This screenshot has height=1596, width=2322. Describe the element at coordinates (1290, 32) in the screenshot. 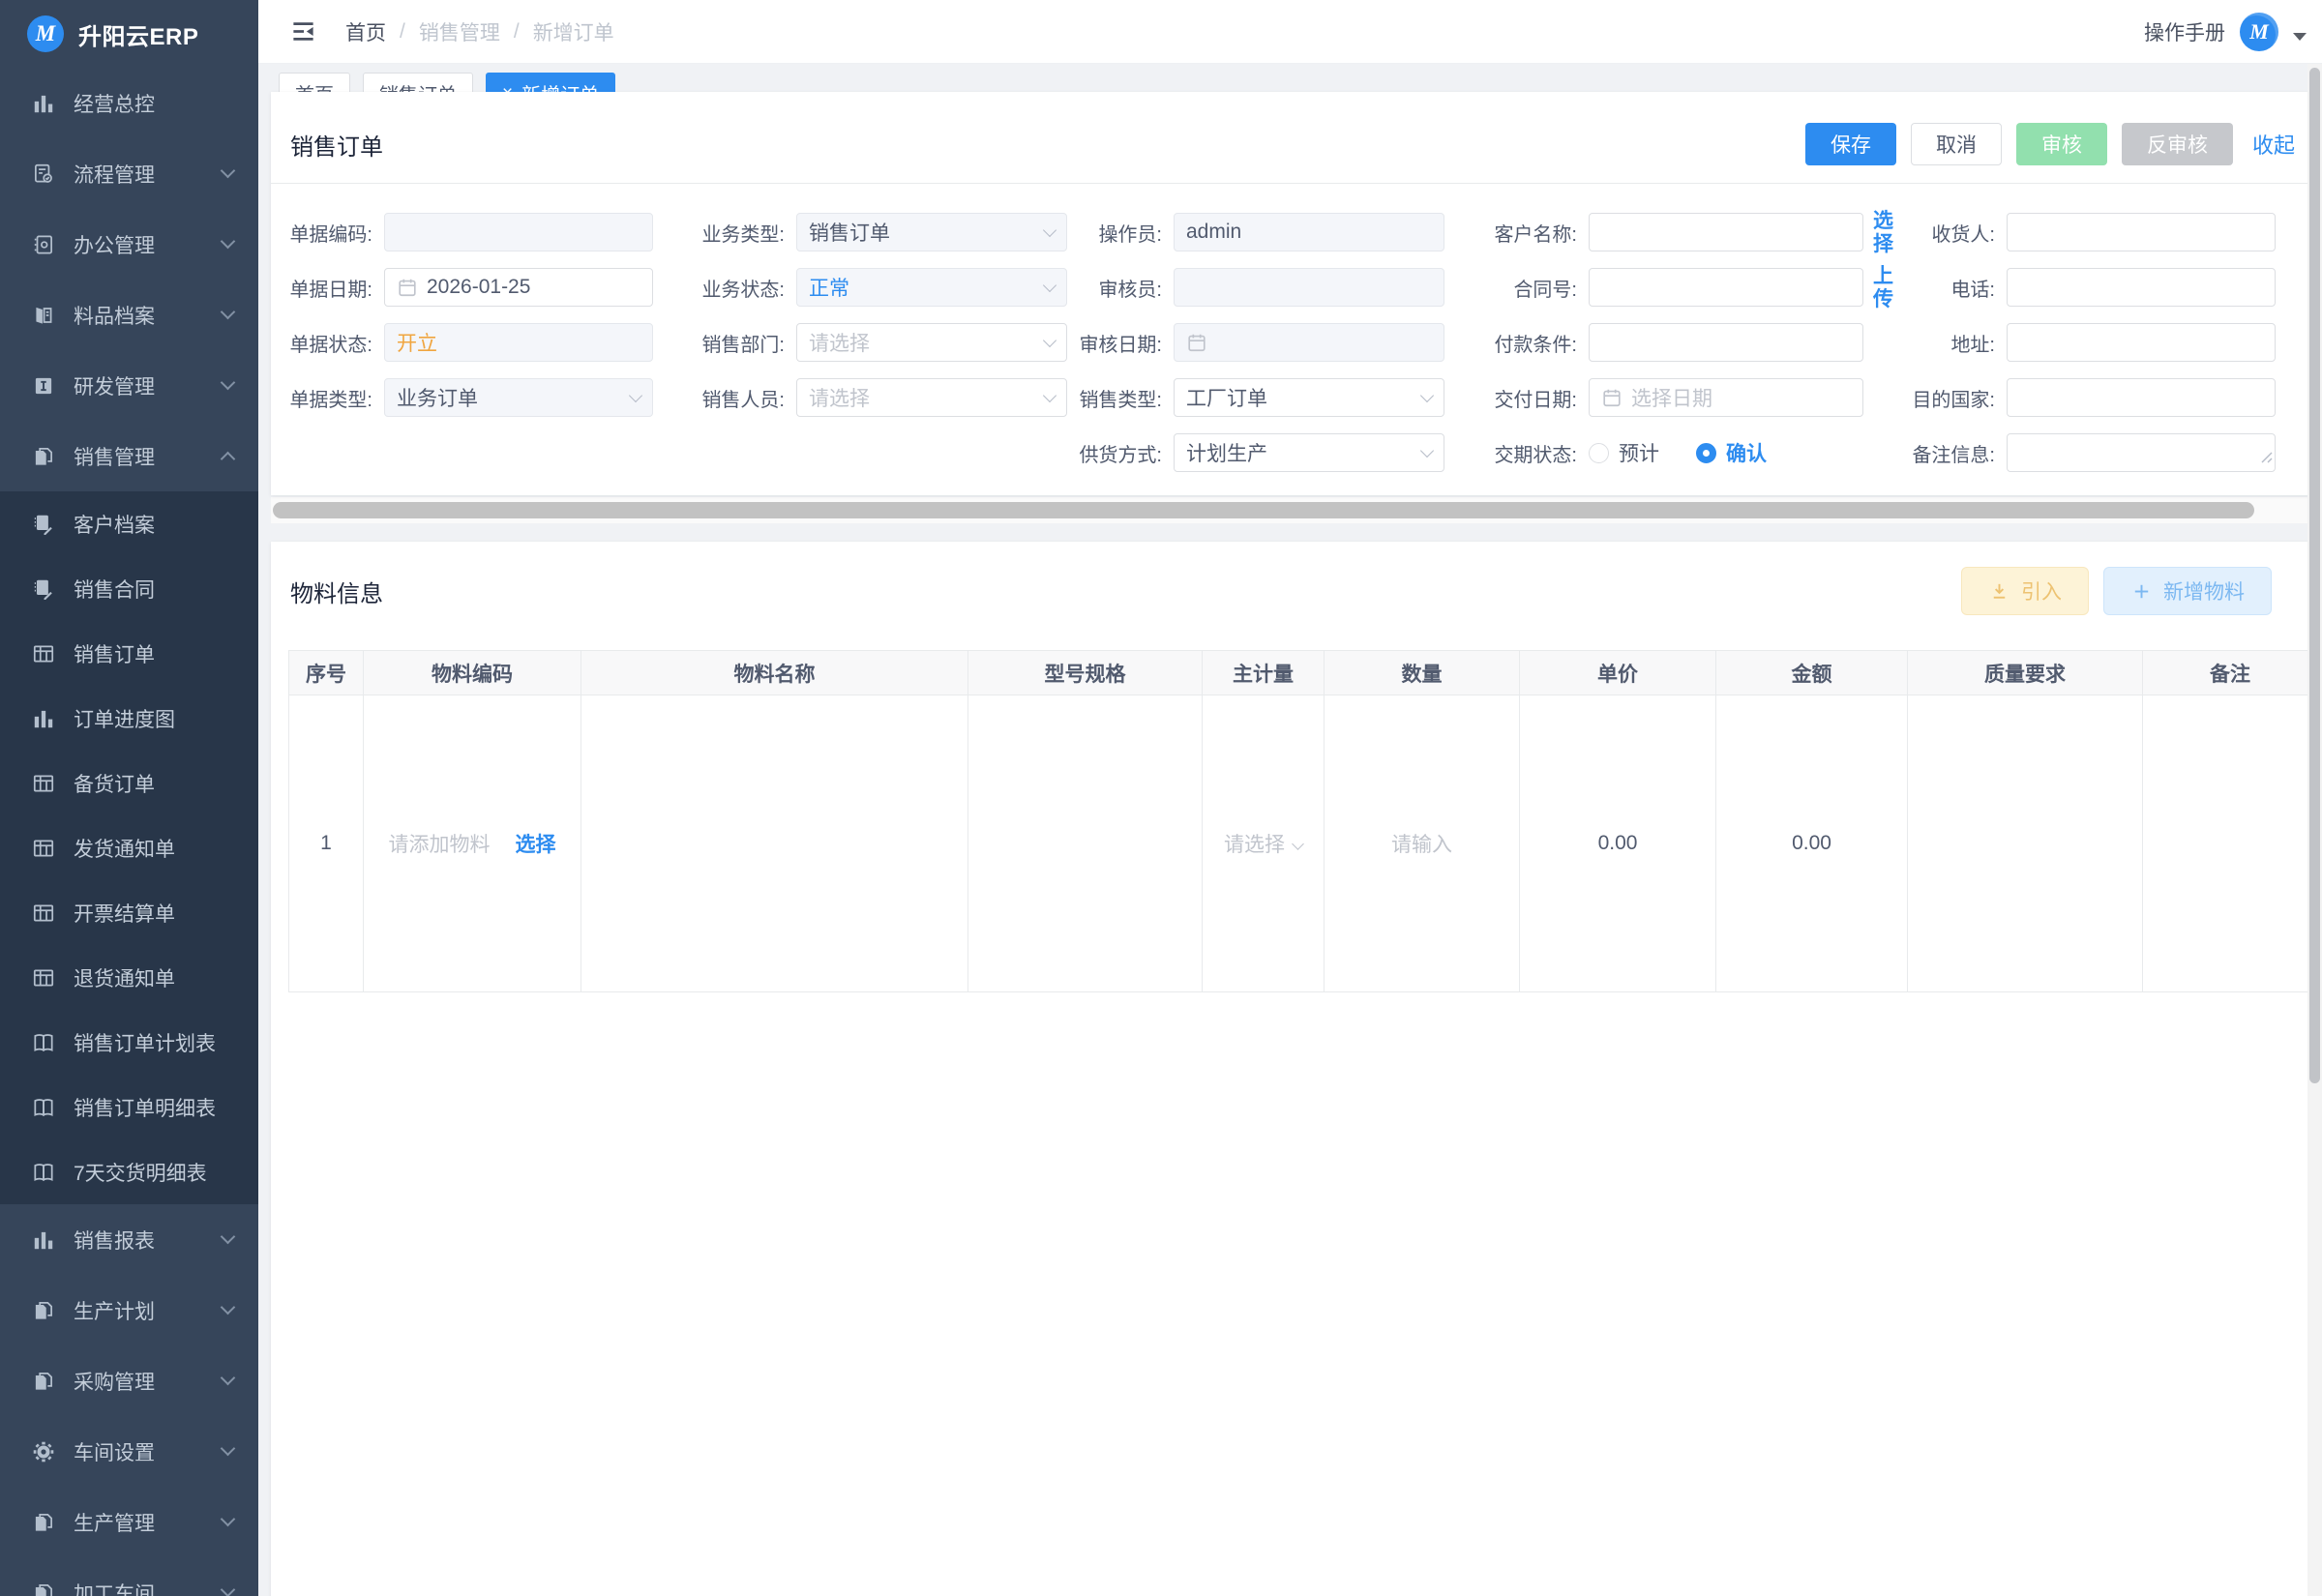

I see `topbar: 首页 / 销售管理 / 新增订单 操作手册 M` at that location.